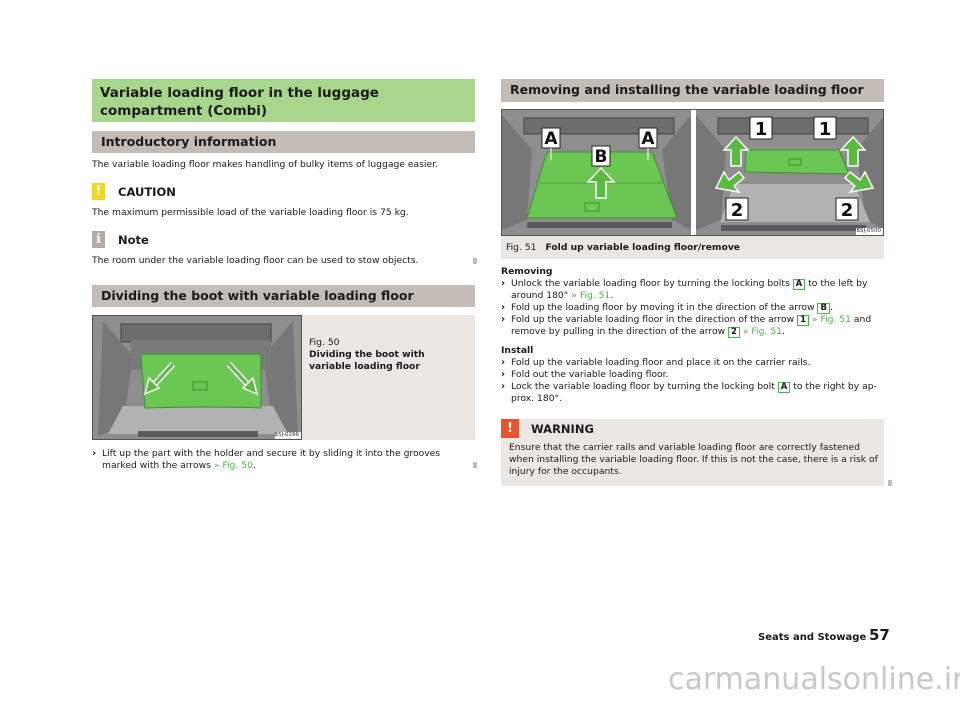 Image resolution: width=960 pixels, height=701 pixels. I want to click on label-1-left-text: 1, so click(761, 129).